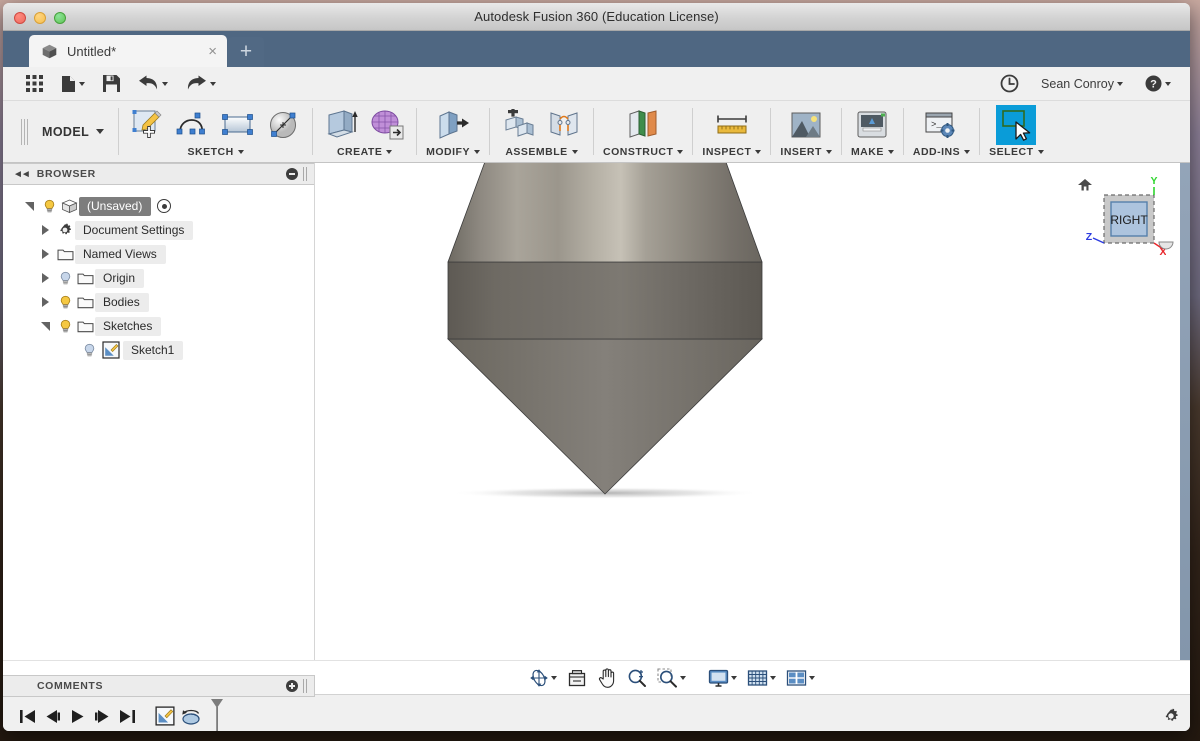 The height and width of the screenshot is (741, 1200). What do you see at coordinates (365, 154) in the screenshot?
I see `ribbon-group-create-title: CREATE` at bounding box center [365, 154].